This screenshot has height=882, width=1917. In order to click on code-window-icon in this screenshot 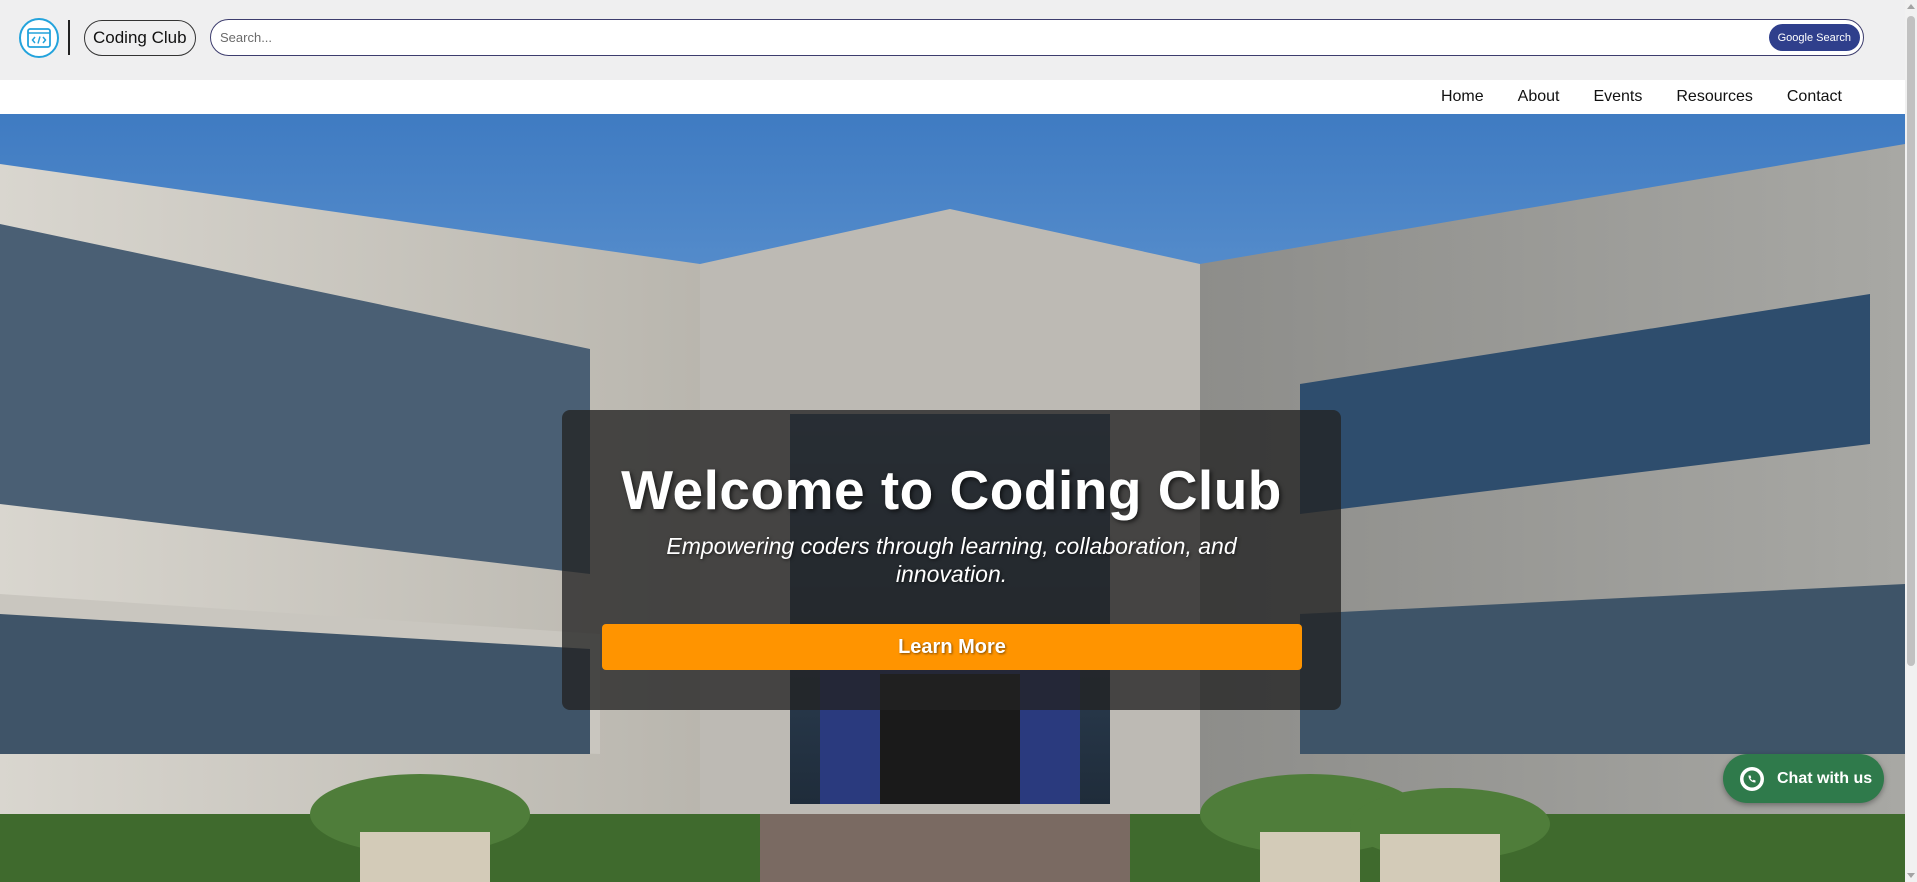, I will do `click(39, 38)`.